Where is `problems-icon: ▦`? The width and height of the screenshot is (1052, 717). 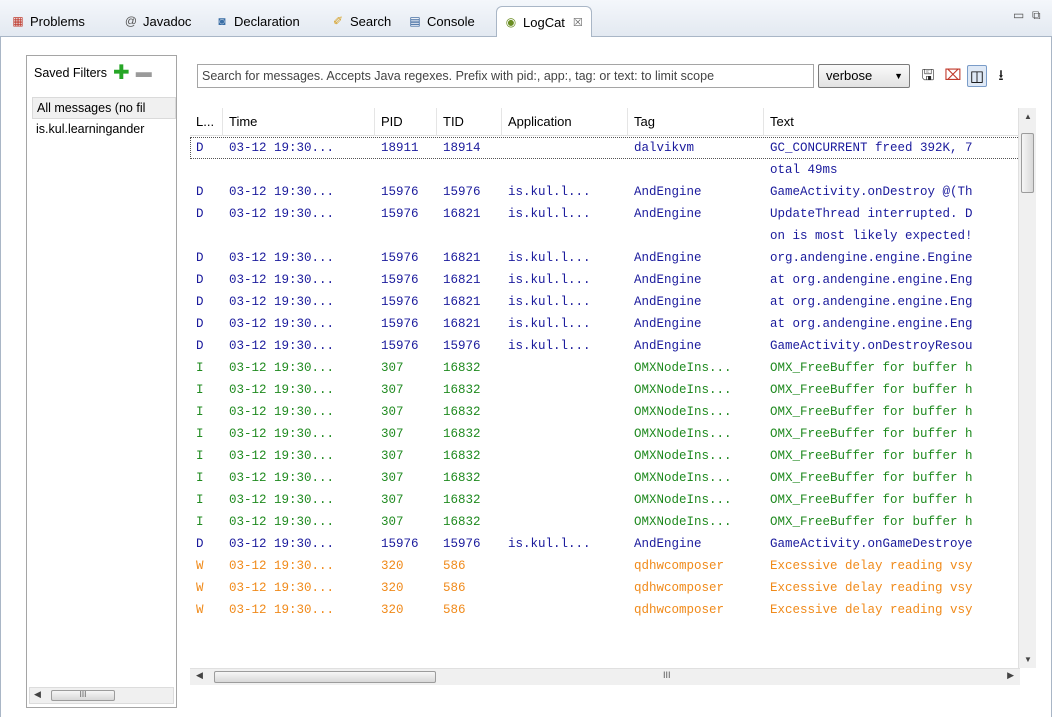 problems-icon: ▦ is located at coordinates (18, 21).